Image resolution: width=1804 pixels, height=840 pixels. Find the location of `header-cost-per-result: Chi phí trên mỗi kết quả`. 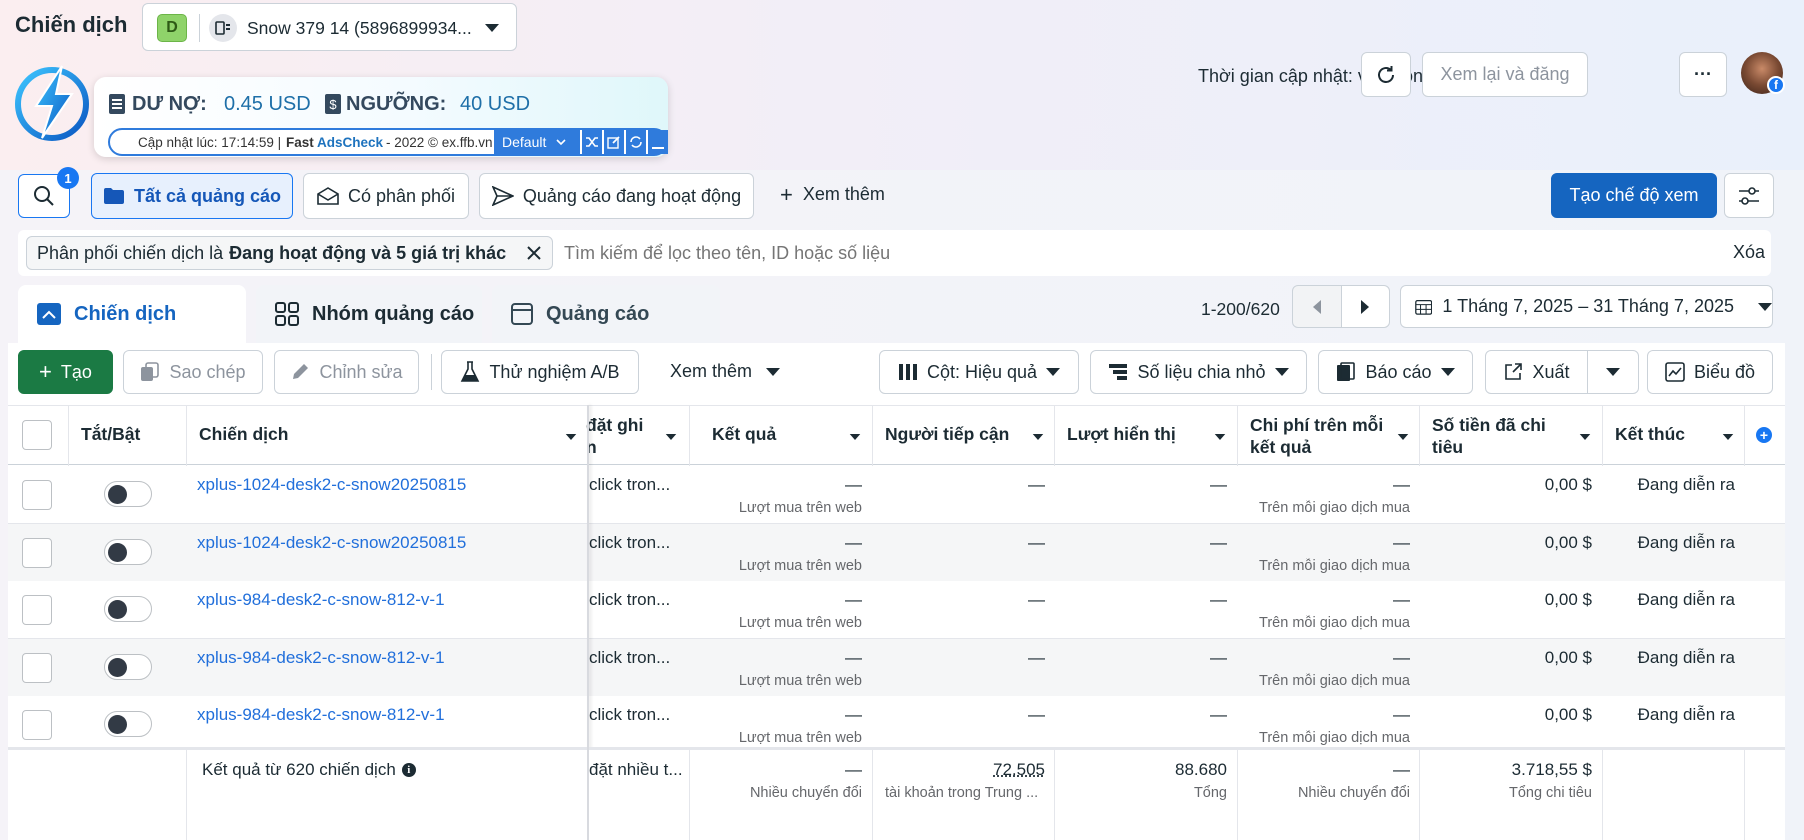

header-cost-per-result: Chi phí trên mỗi kết quả is located at coordinates (1316, 436).